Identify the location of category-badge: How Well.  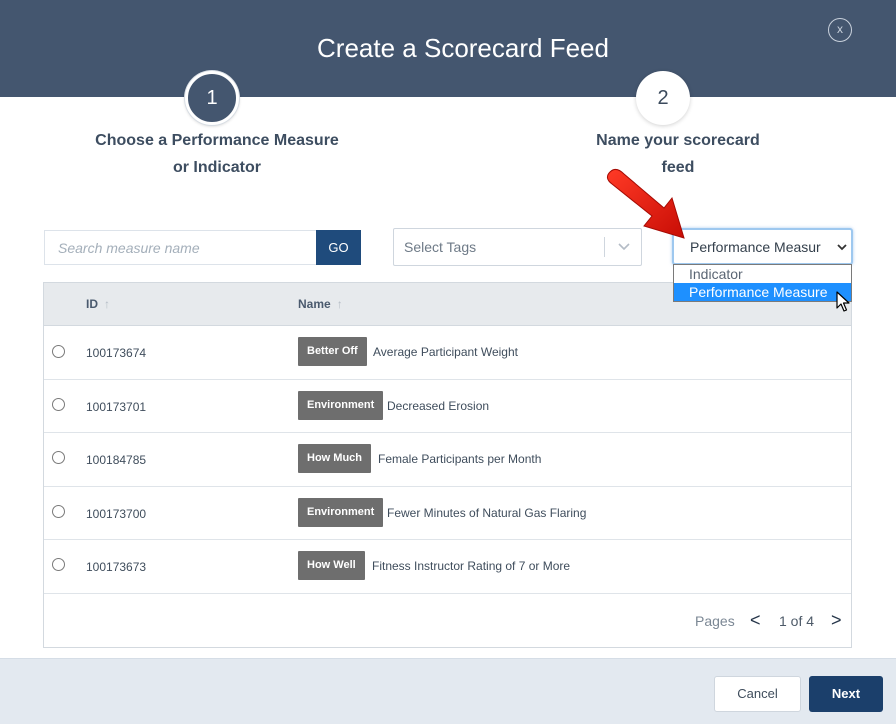
(331, 565).